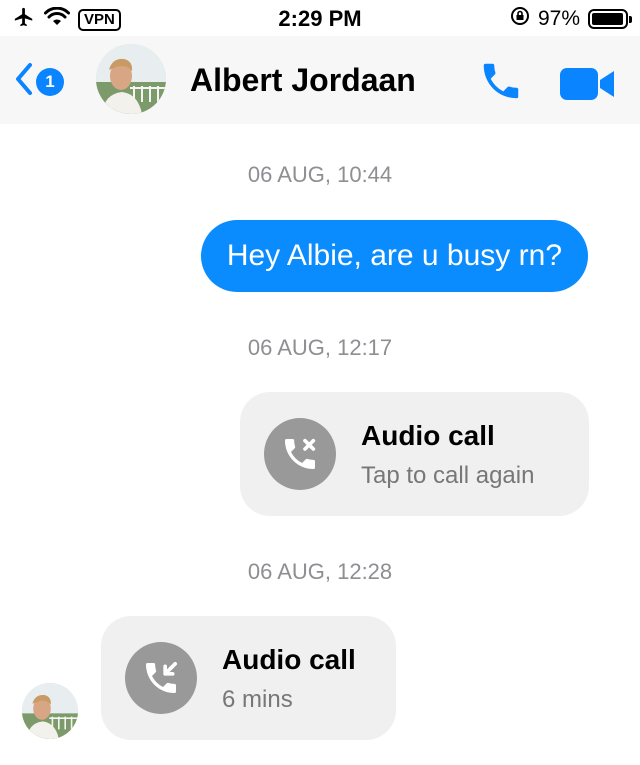 Image resolution: width=640 pixels, height=765 pixels. What do you see at coordinates (24, 81) in the screenshot?
I see `back-chevron-icon` at bounding box center [24, 81].